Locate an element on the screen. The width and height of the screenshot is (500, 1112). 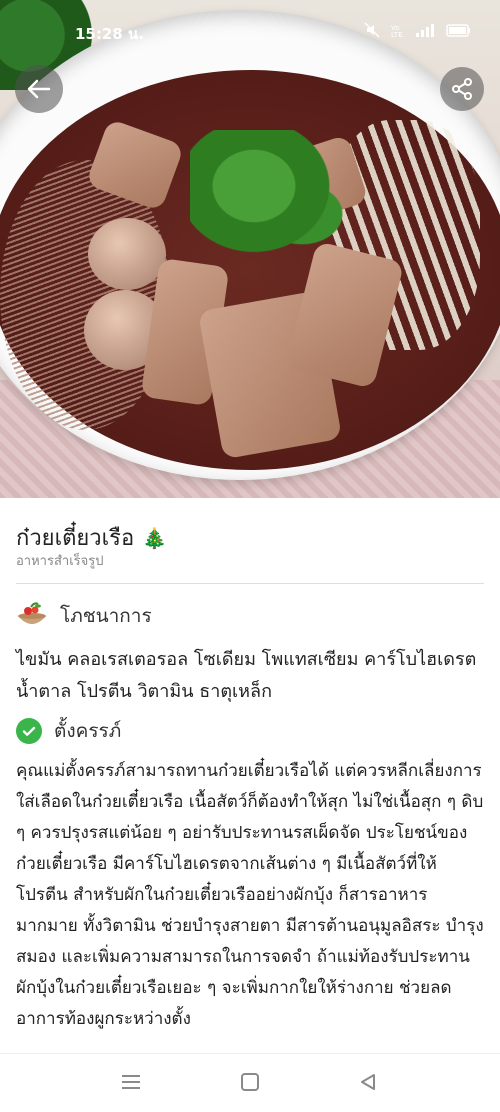
check-circle-icon is located at coordinates (29, 731).